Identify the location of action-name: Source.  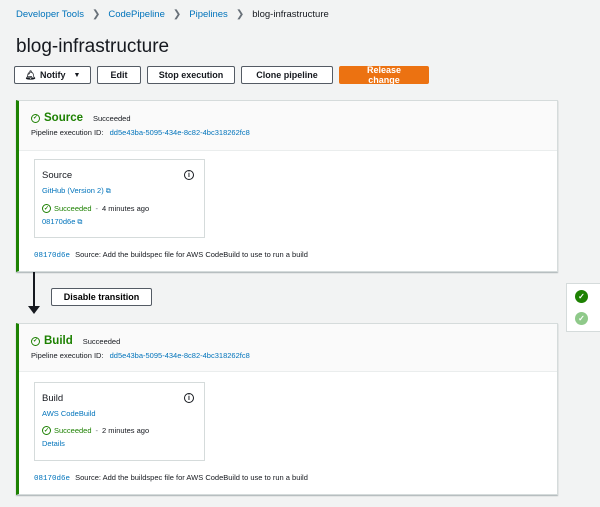
(57, 175).